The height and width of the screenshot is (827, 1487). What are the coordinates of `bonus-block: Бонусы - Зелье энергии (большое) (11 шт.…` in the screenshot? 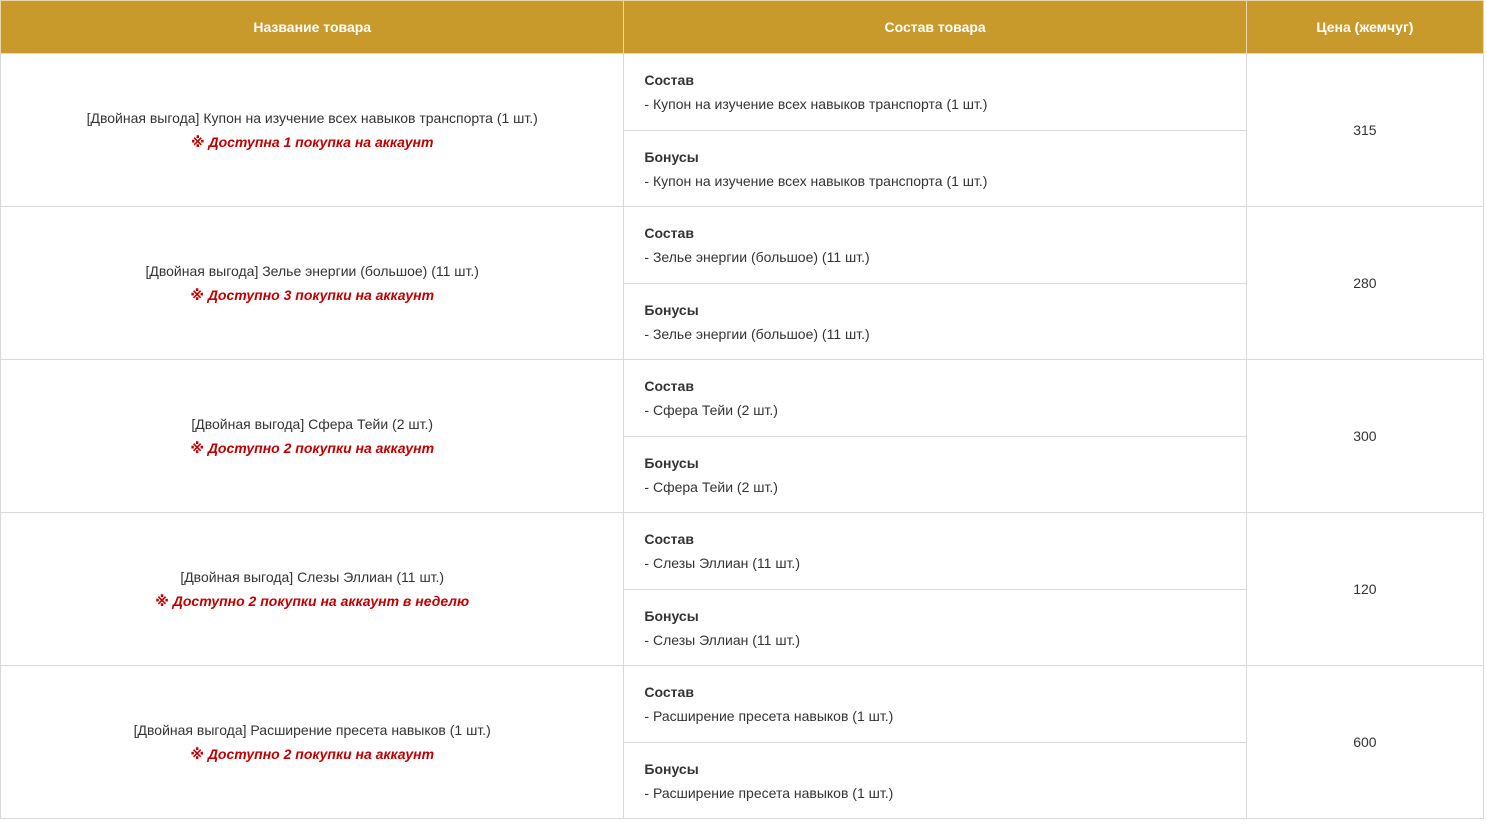 It's located at (935, 321).